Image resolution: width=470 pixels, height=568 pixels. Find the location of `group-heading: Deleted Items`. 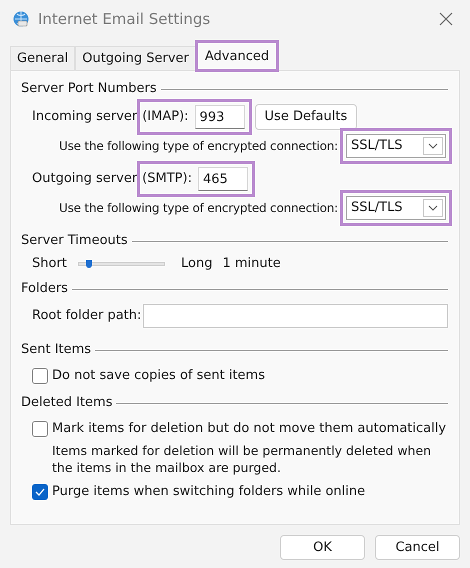

group-heading: Deleted Items is located at coordinates (66, 403).